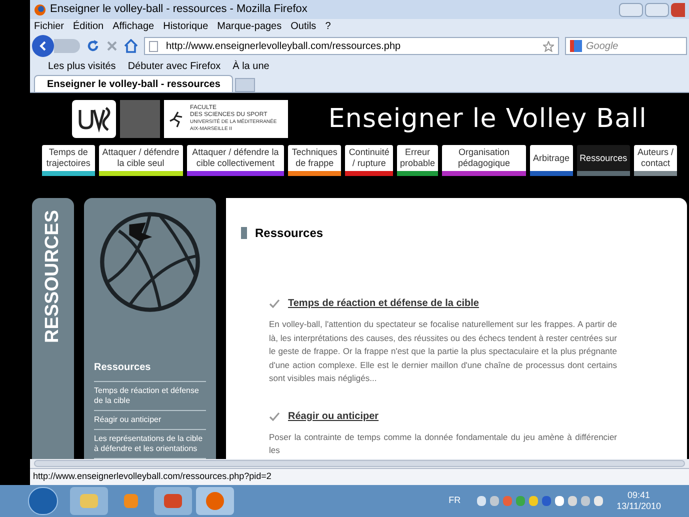 Image resolution: width=689 pixels, height=517 pixels. What do you see at coordinates (656, 160) in the screenshot?
I see `nav-tab: Auteurs / contact` at bounding box center [656, 160].